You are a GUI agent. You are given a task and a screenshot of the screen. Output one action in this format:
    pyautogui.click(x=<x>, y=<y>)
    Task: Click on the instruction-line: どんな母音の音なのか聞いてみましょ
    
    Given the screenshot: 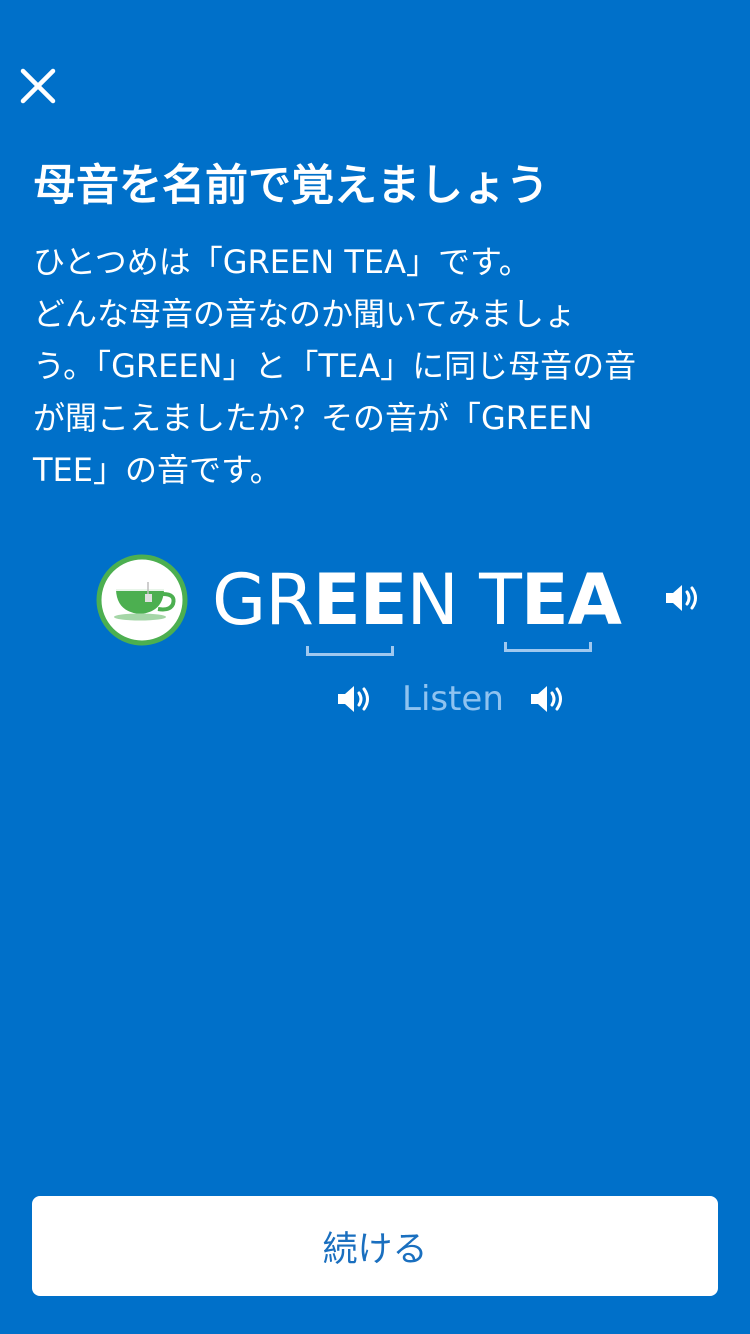 What is the action you would take?
    pyautogui.click(x=305, y=314)
    